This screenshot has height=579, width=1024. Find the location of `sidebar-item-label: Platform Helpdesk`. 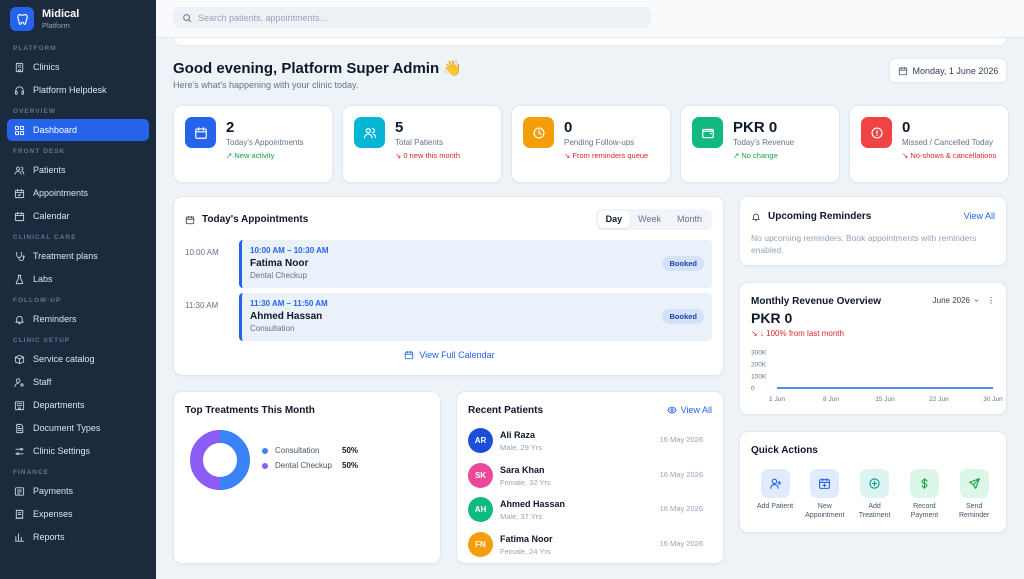

sidebar-item-label: Platform Helpdesk is located at coordinates (70, 90).